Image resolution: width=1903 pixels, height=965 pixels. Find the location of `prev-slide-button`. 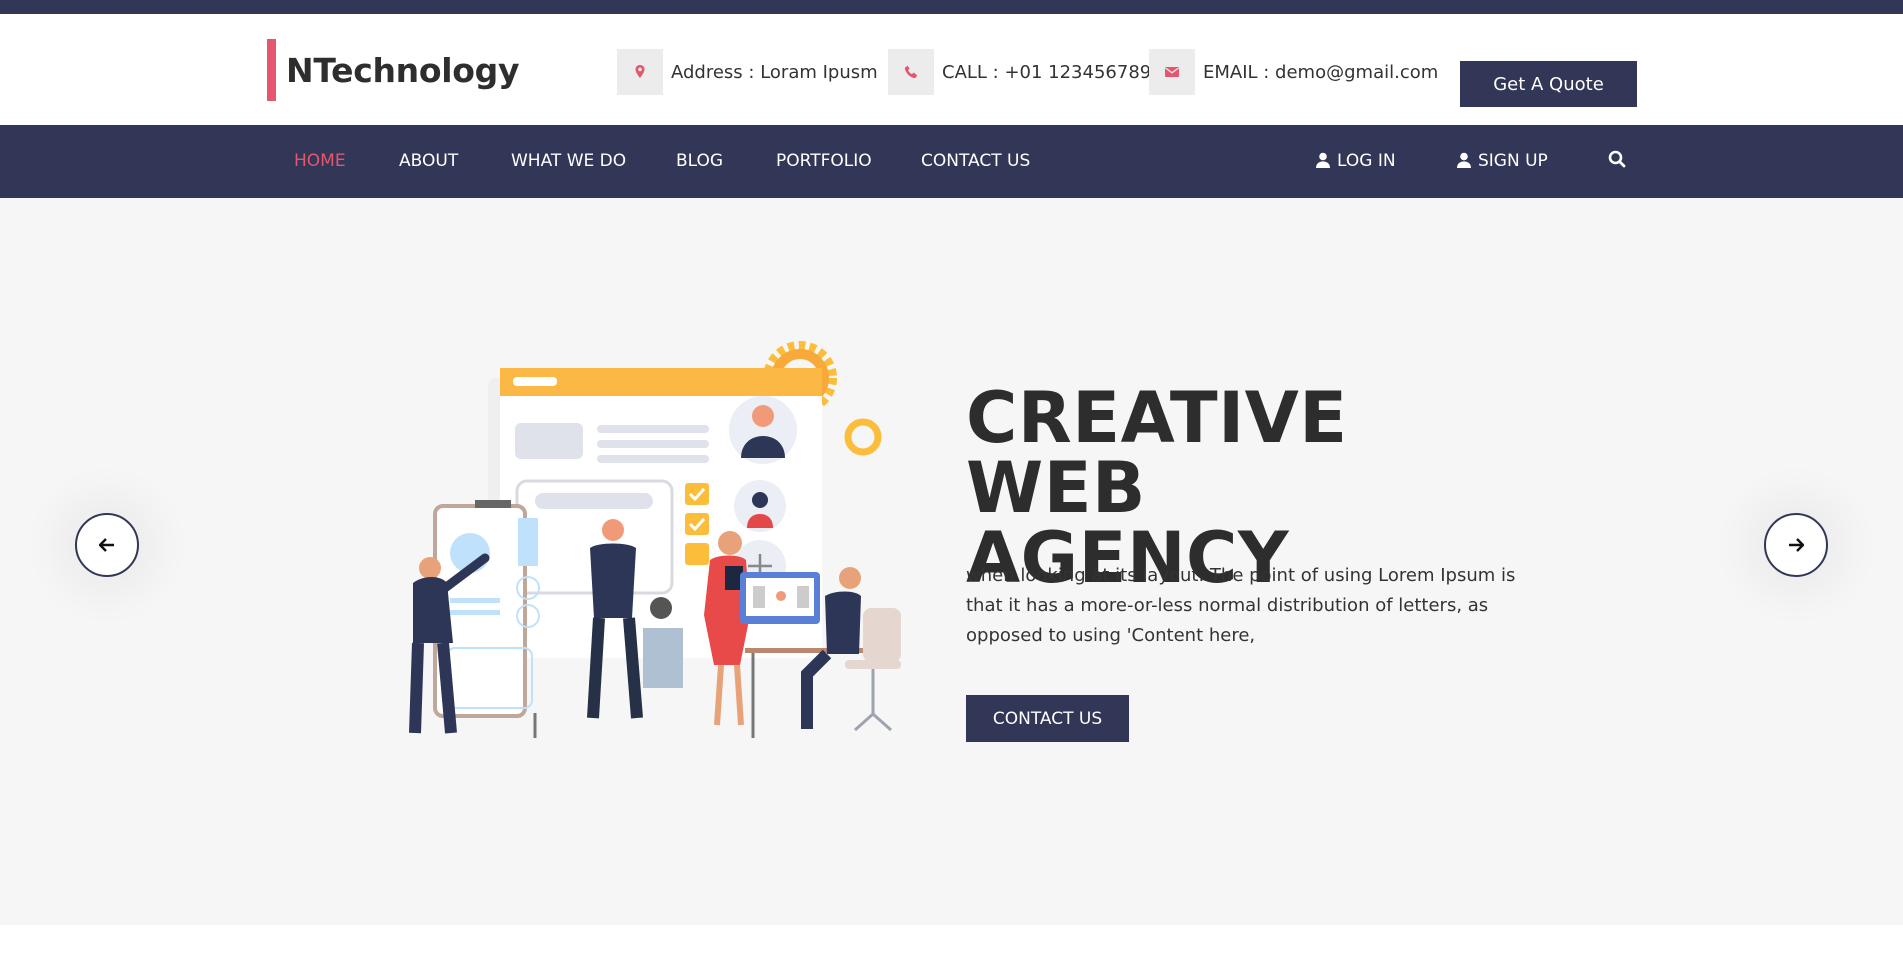

prev-slide-button is located at coordinates (107, 545).